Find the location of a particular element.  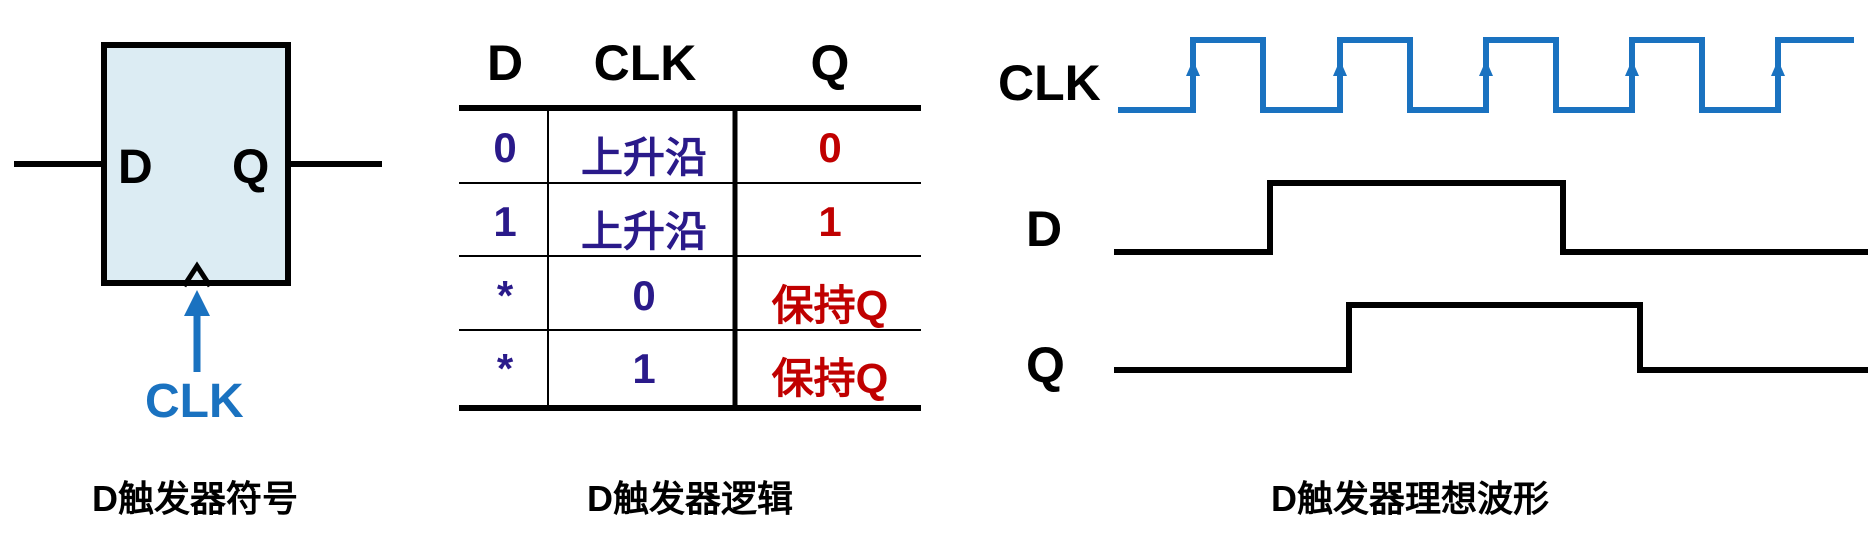

wave-label-q: Q is located at coordinates (1045, 365).